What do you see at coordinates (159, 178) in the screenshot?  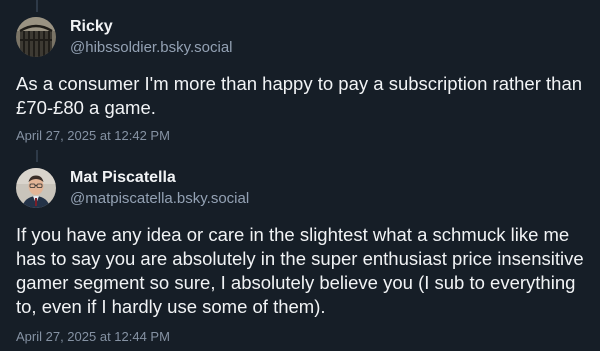 I see `display-name: Mat Piscatella` at bounding box center [159, 178].